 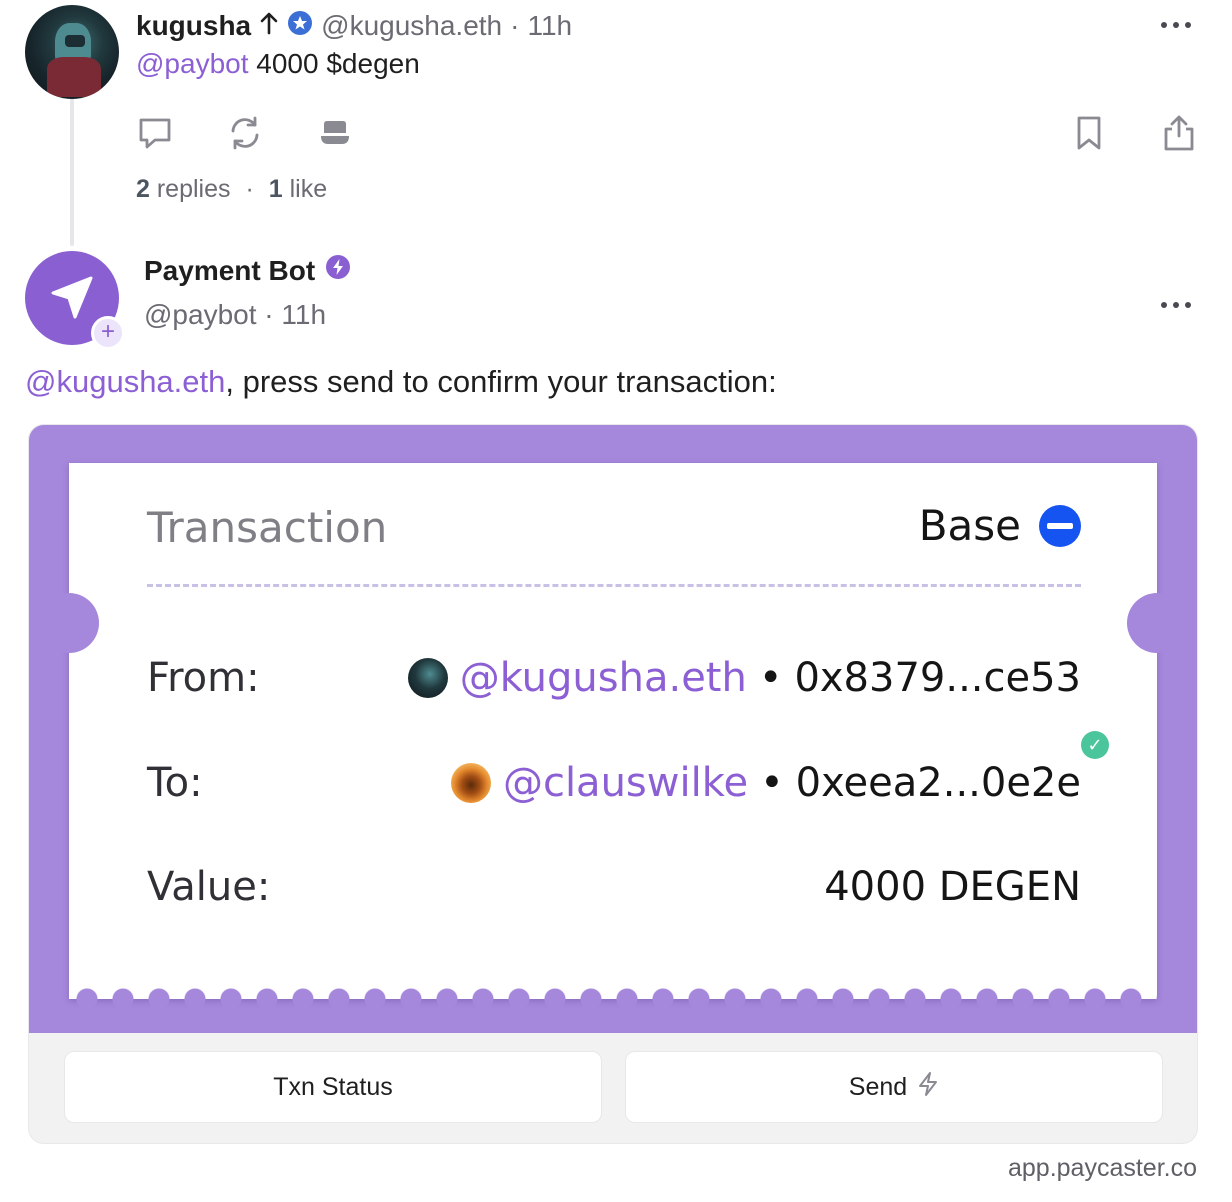 What do you see at coordinates (72, 297) in the screenshot?
I see `paper-plane-icon` at bounding box center [72, 297].